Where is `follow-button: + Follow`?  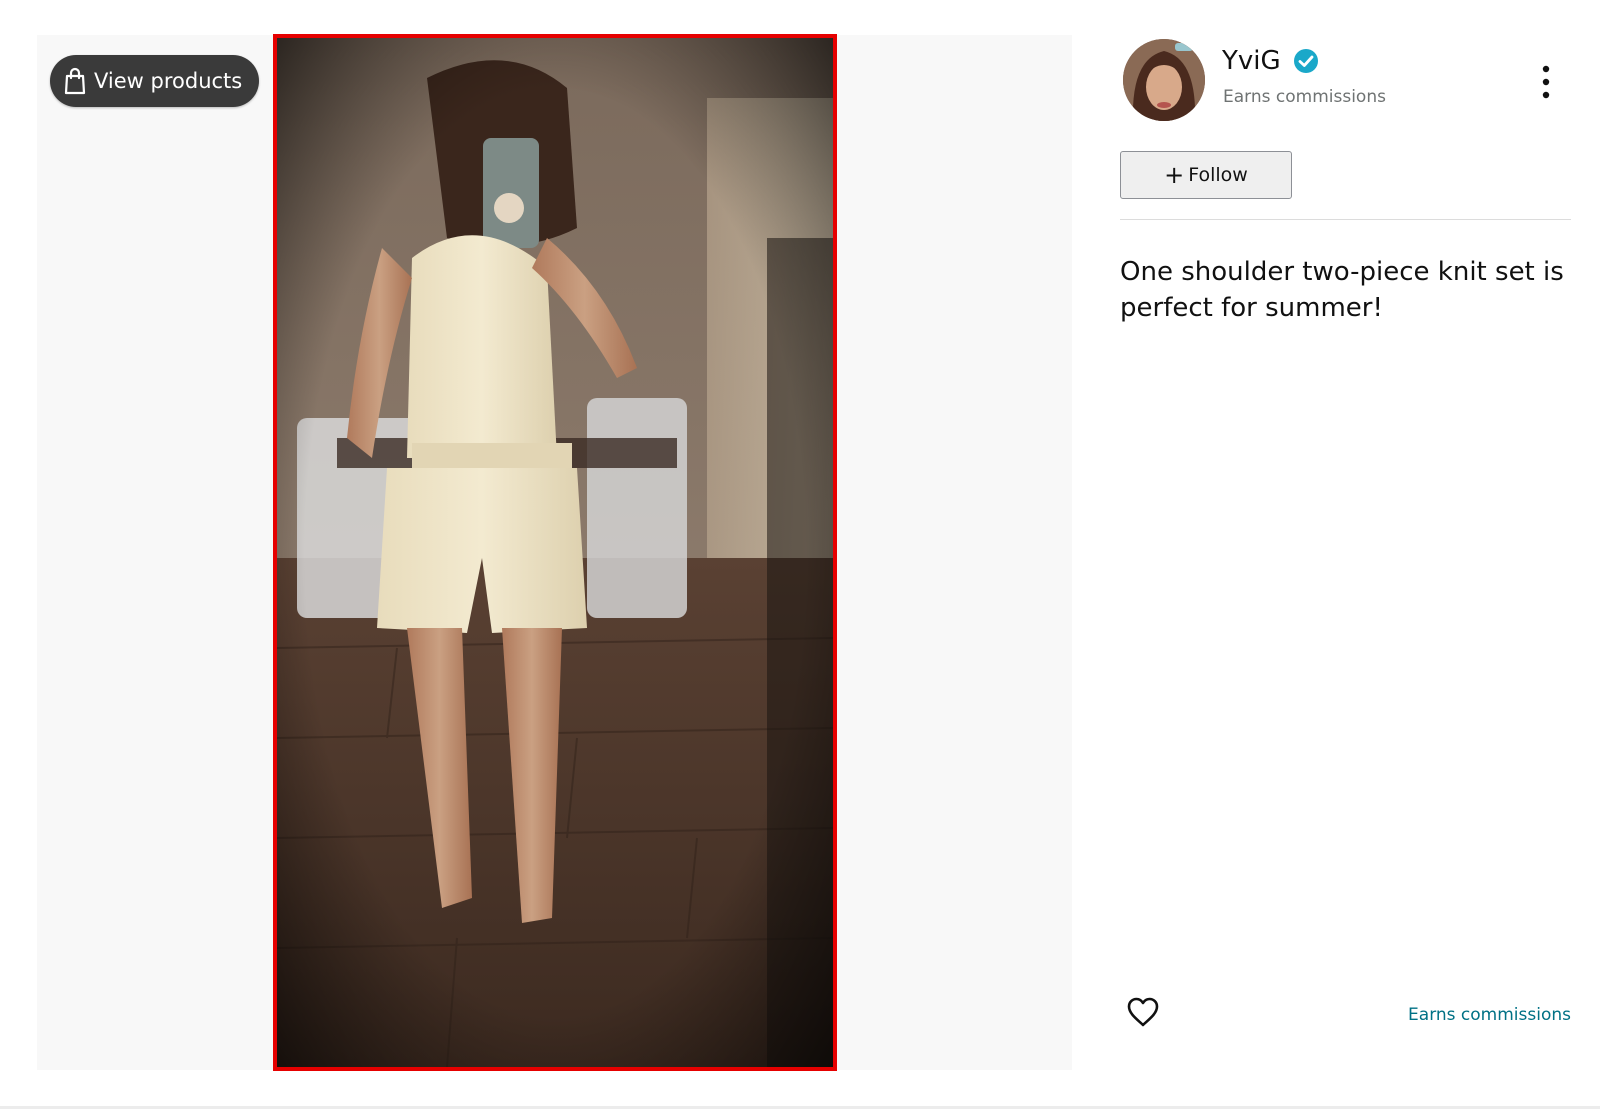 follow-button: + Follow is located at coordinates (1206, 175).